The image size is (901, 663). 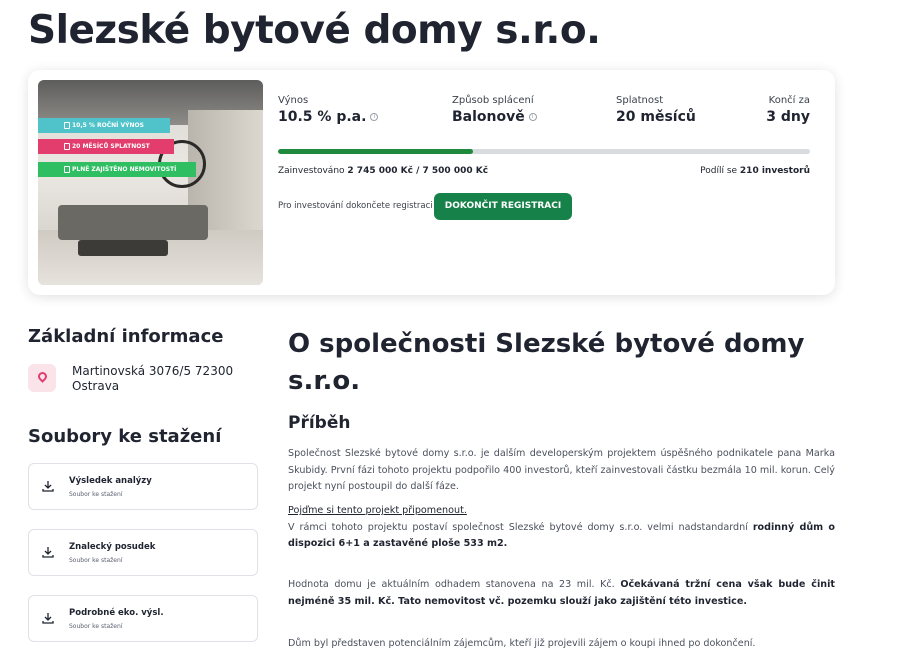 I want to click on chart-icon, so click(x=67, y=125).